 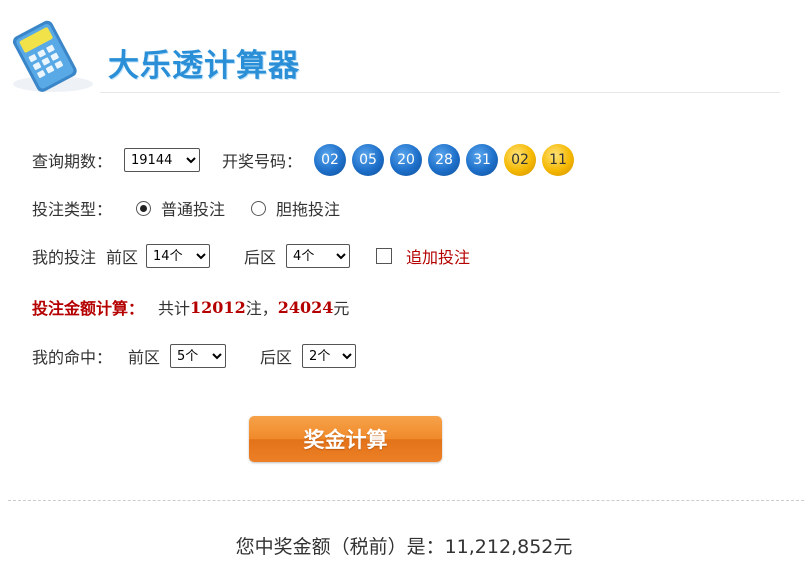 I want to click on radio-dantuo-label: 胆拖投注, so click(x=308, y=209).